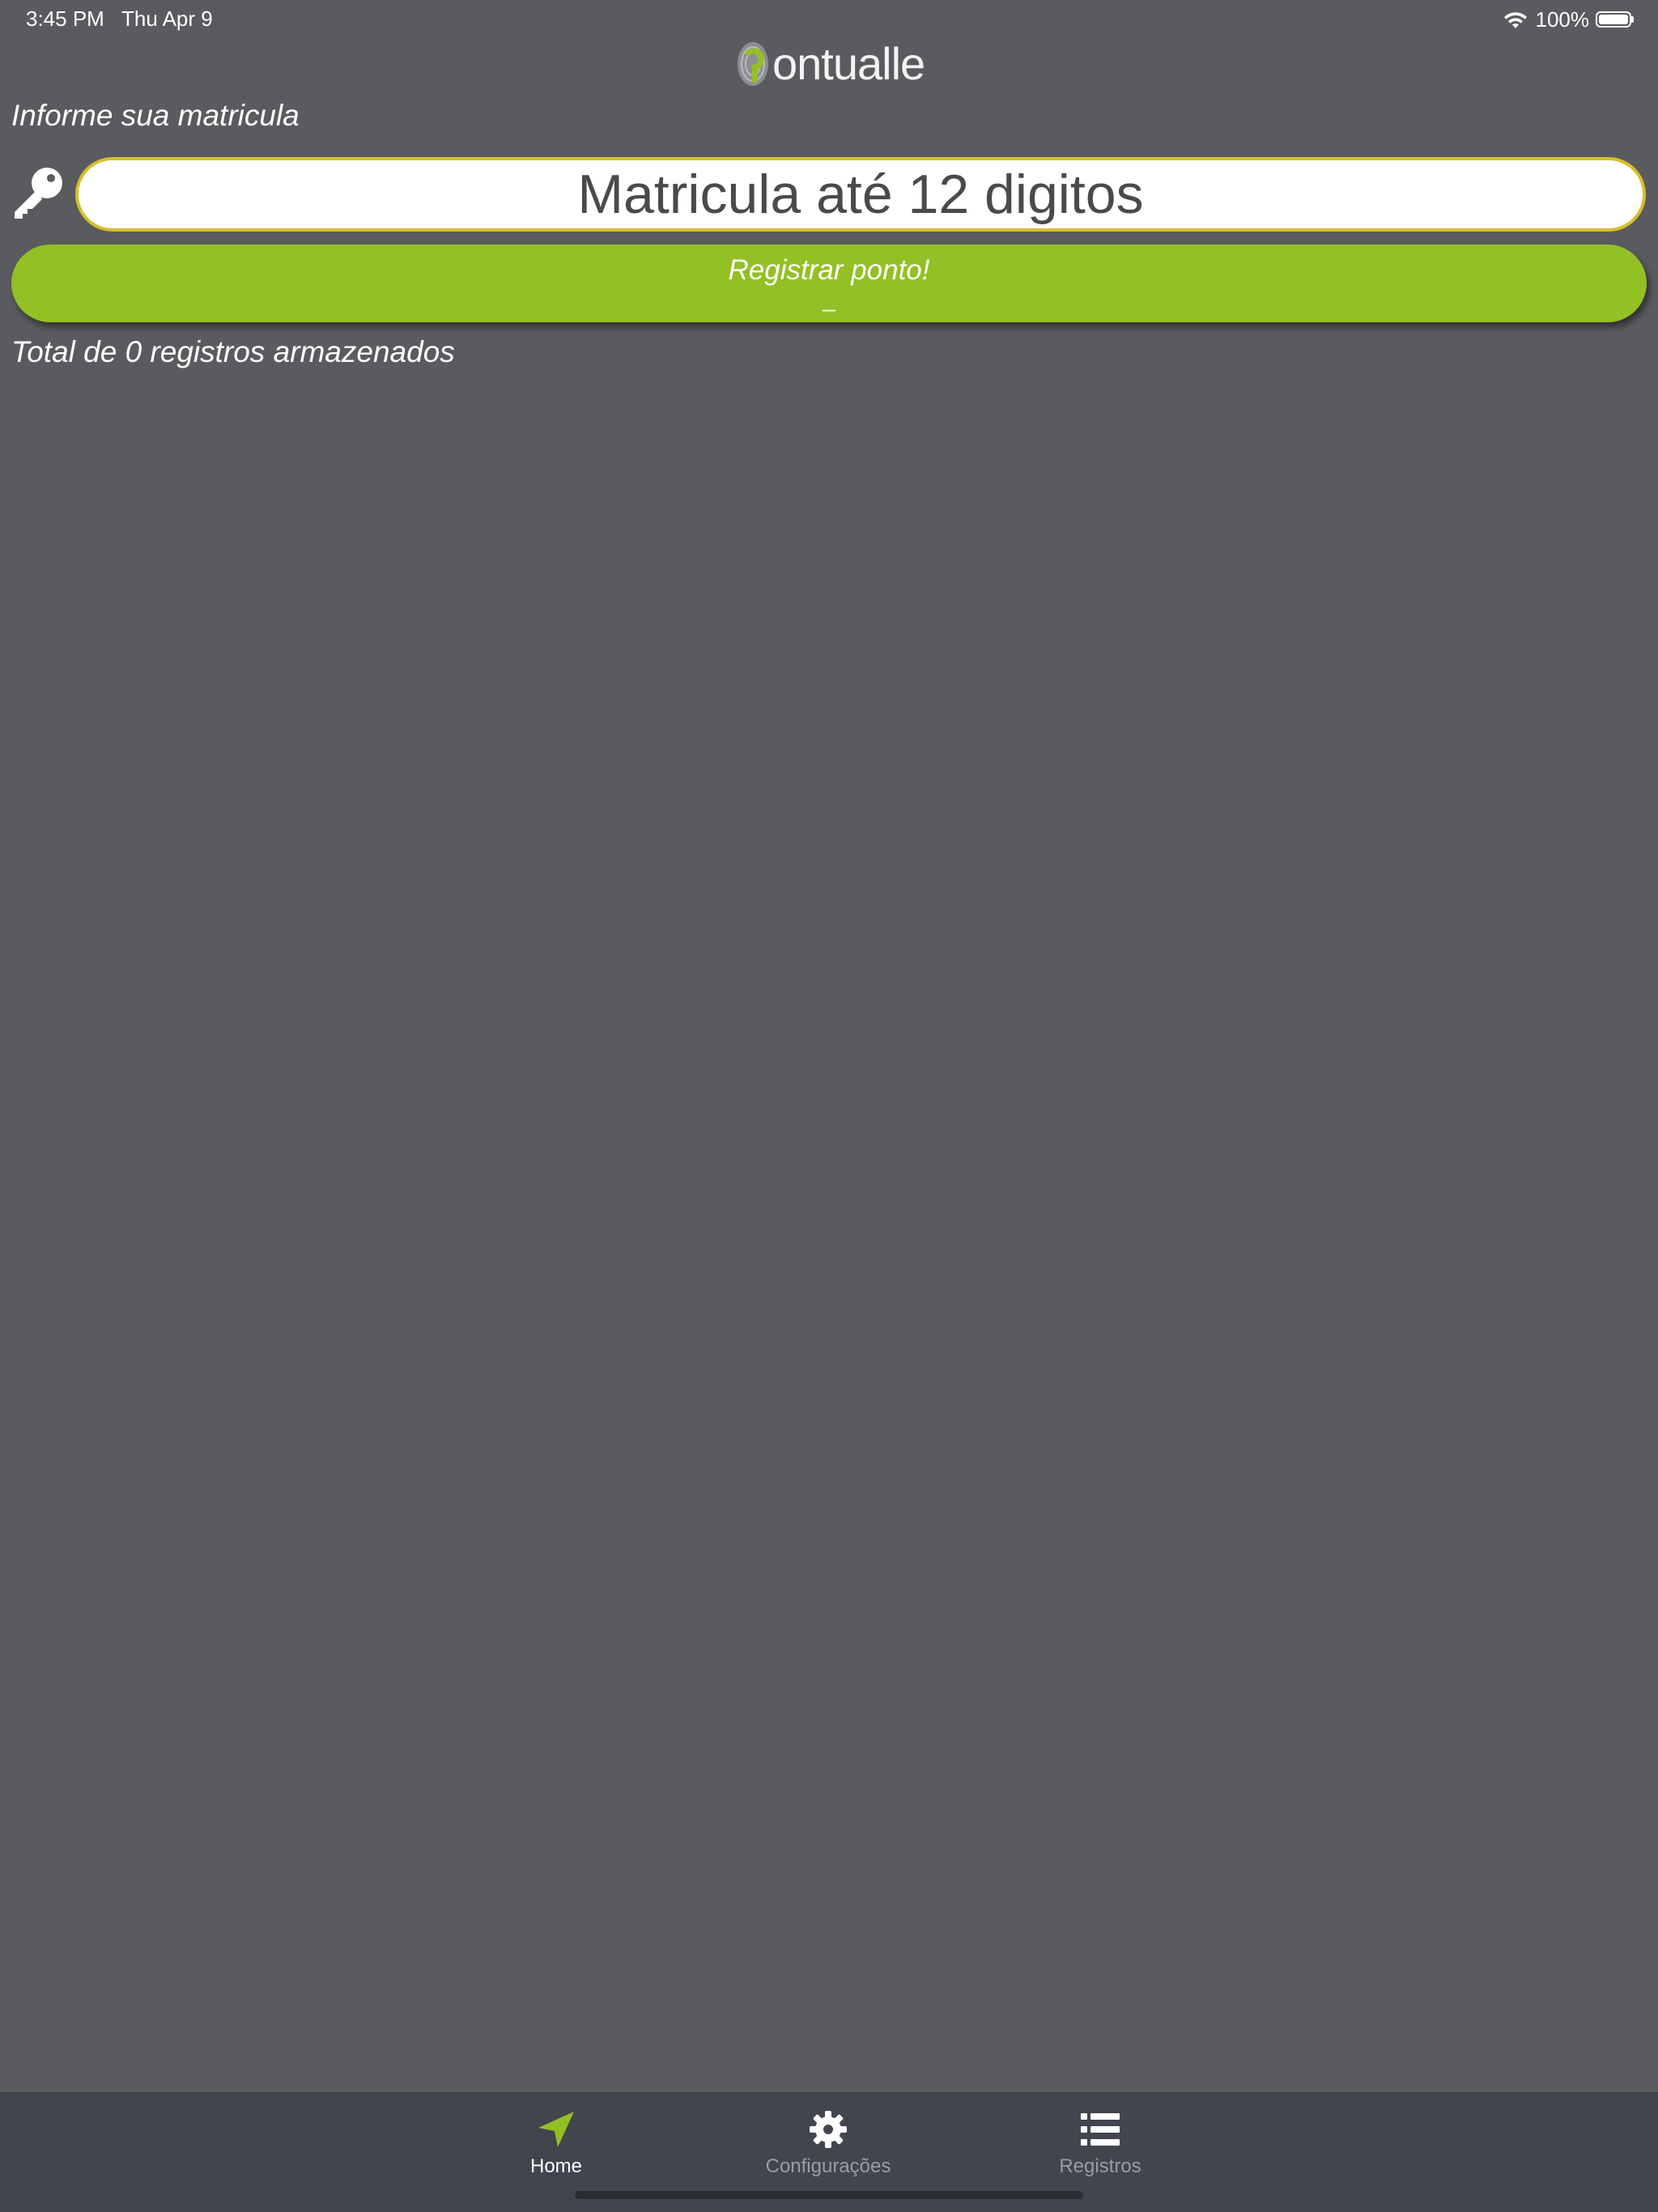 The width and height of the screenshot is (1658, 2212). What do you see at coordinates (65, 19) in the screenshot?
I see `status-time: 3:45 PM` at bounding box center [65, 19].